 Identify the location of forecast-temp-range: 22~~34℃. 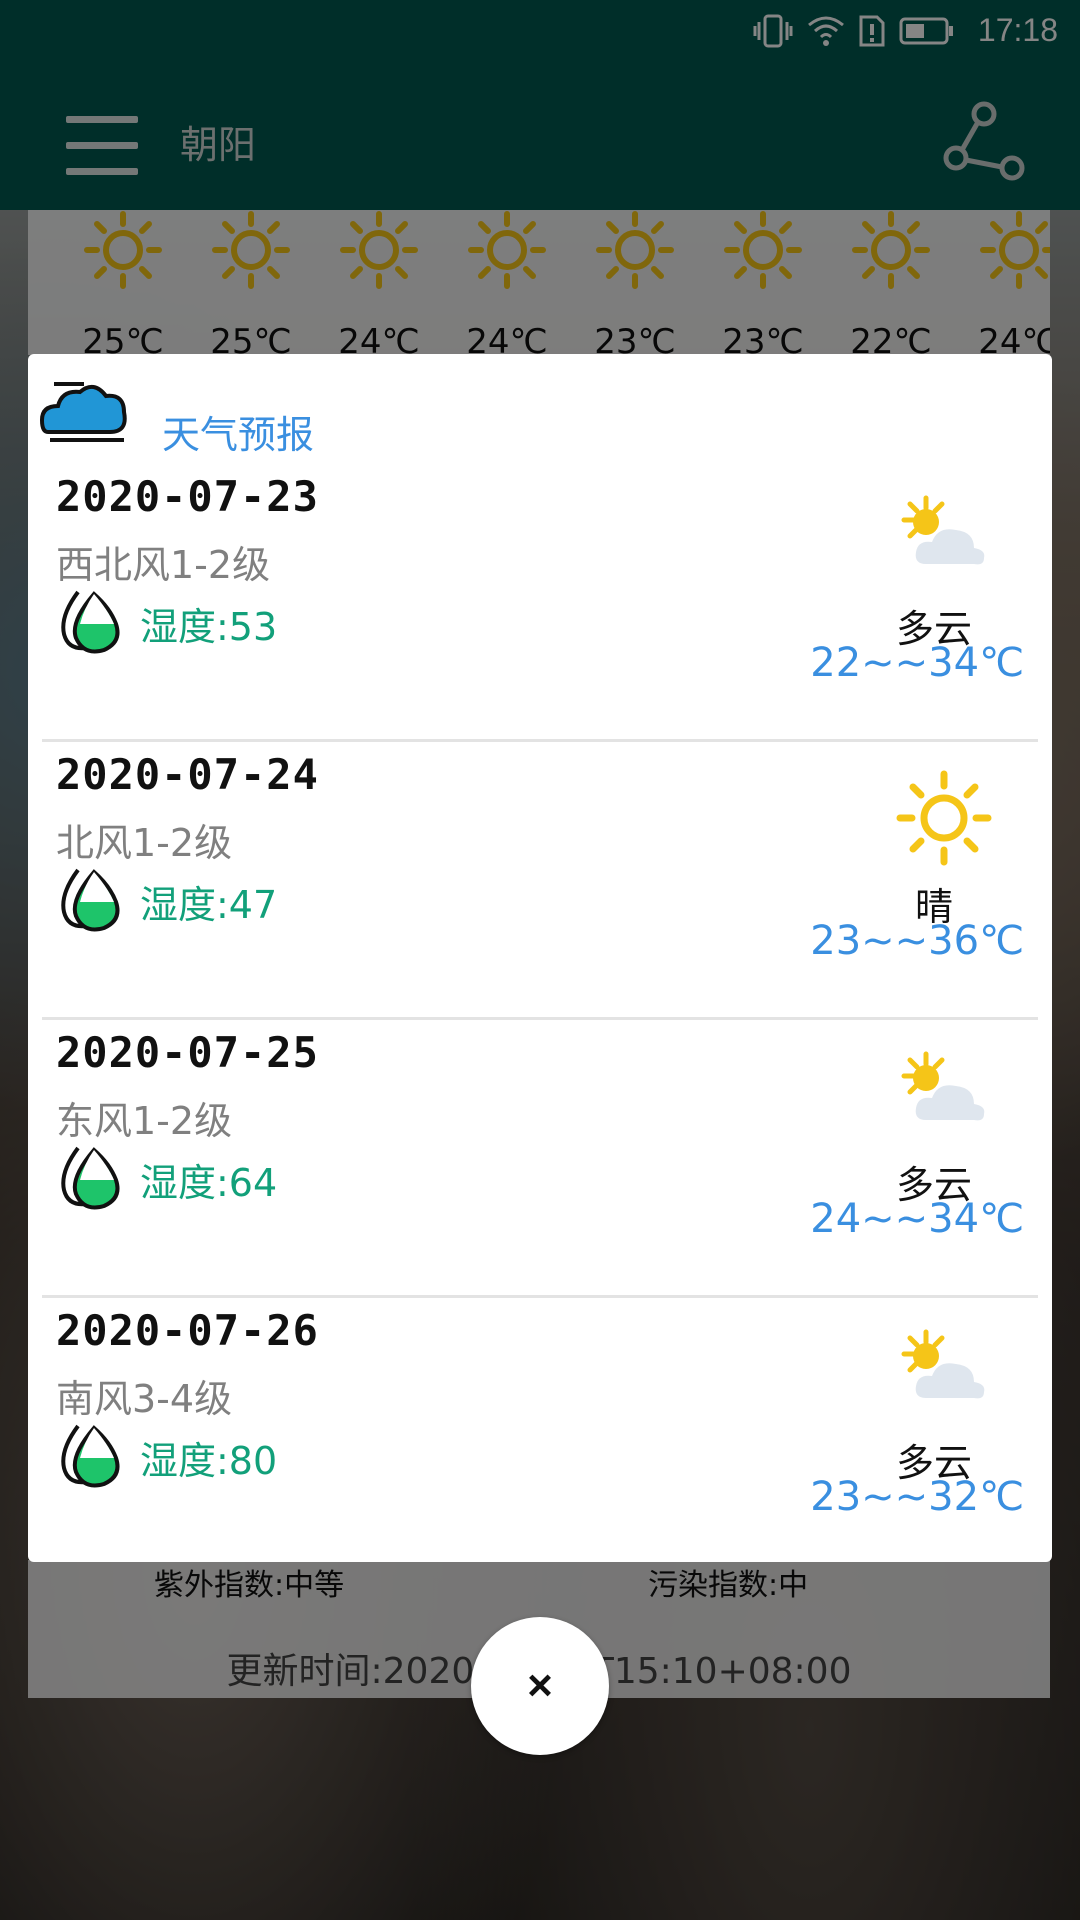
(917, 663).